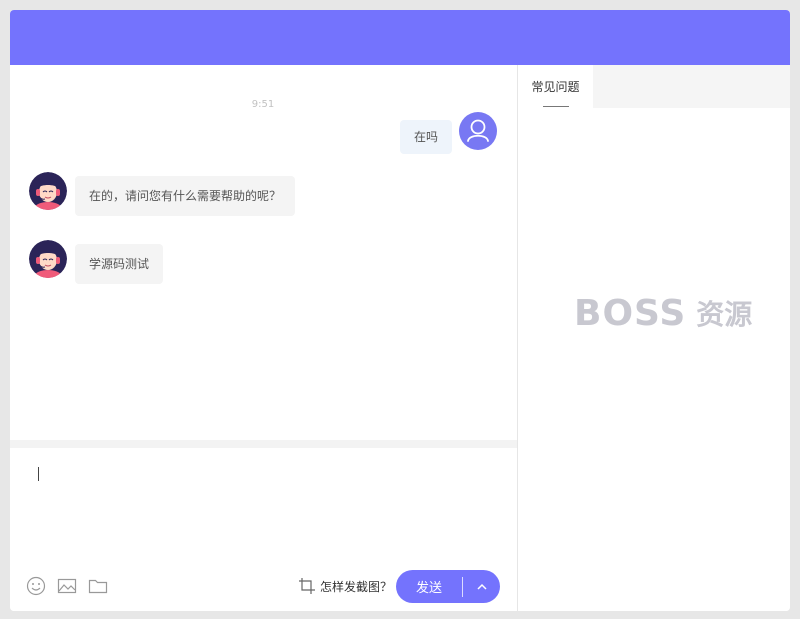 This screenshot has width=800, height=619. Describe the element at coordinates (67, 586) in the screenshot. I see `image-icon` at that location.